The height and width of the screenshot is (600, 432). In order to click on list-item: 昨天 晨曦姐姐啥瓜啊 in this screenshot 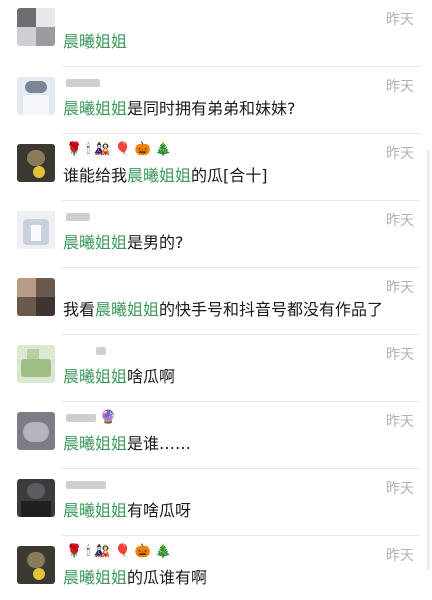, I will do `click(216, 368)`.